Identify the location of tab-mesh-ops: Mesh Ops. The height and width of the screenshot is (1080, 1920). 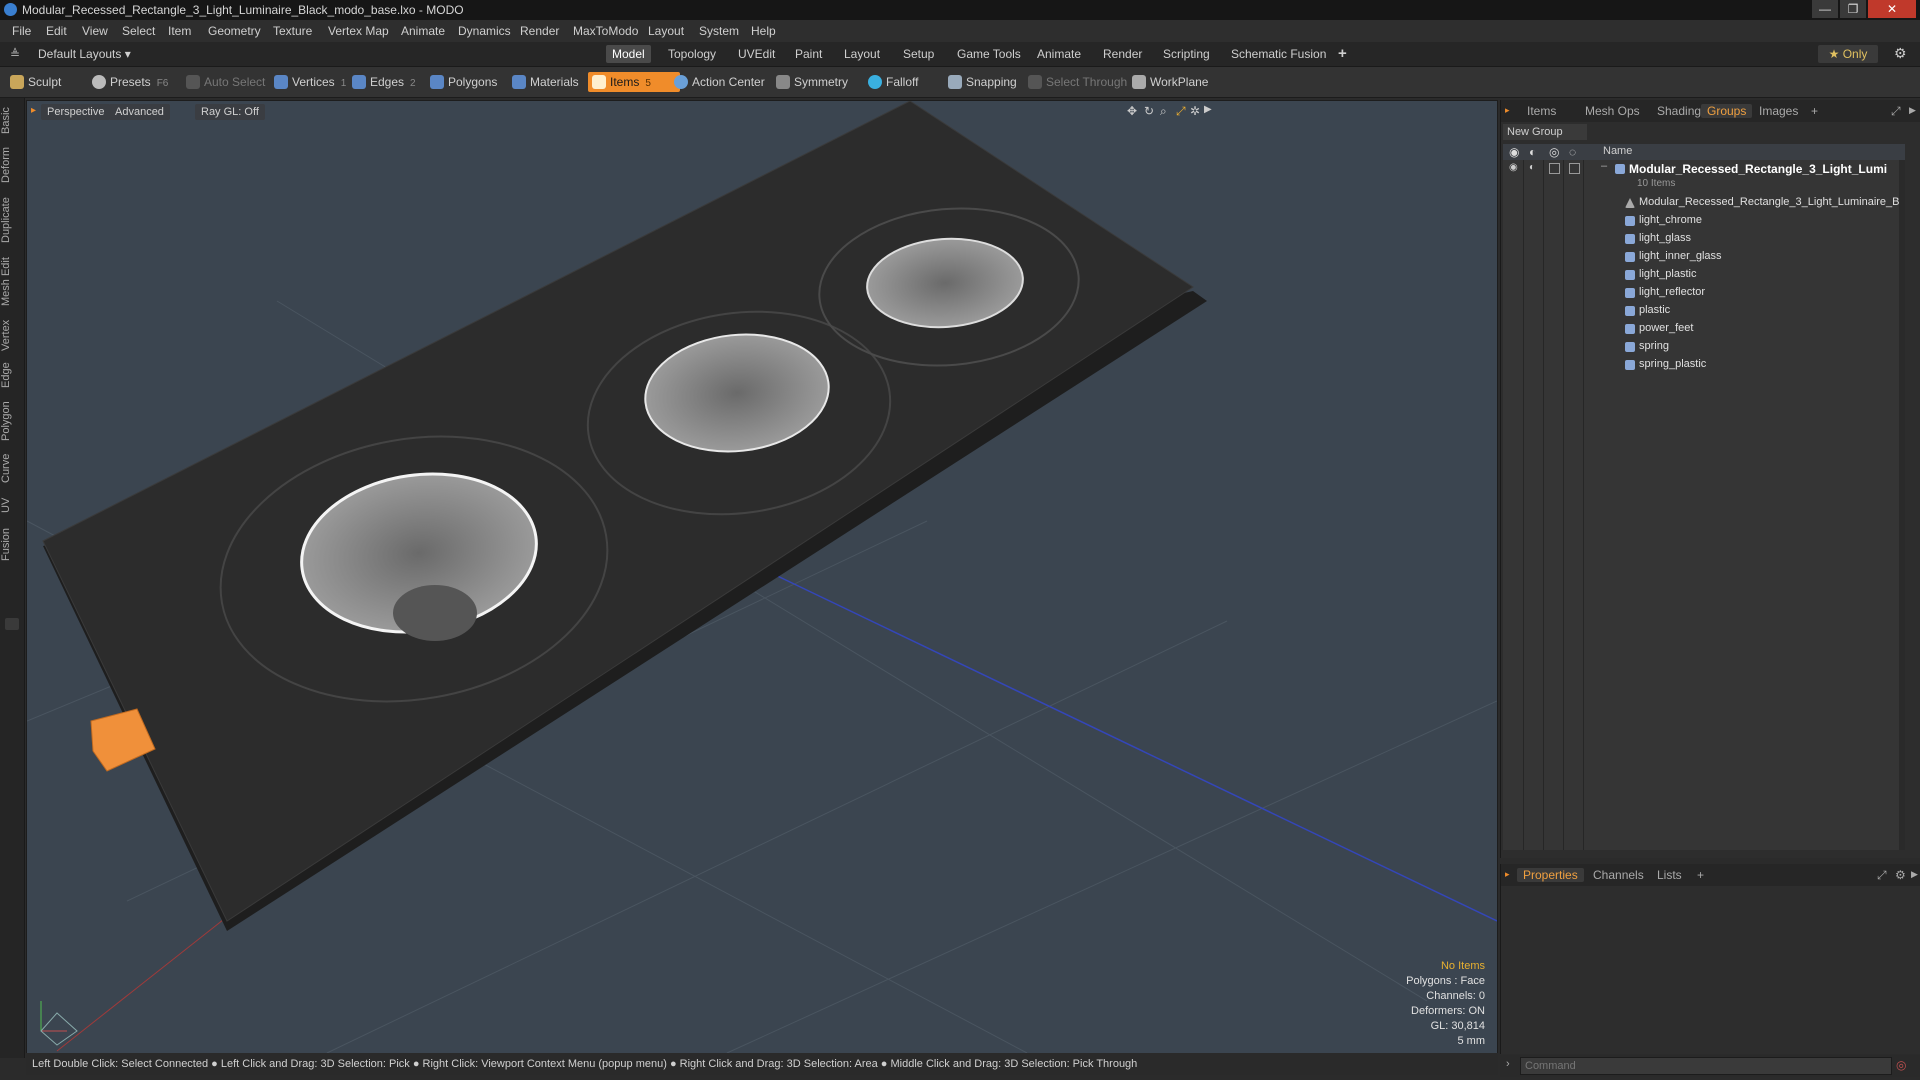
(1612, 111).